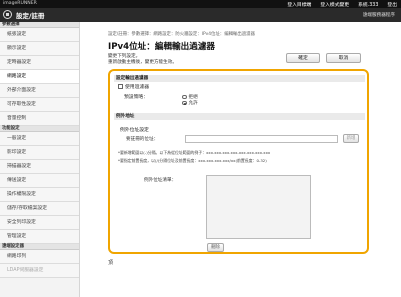 The height and width of the screenshot is (297, 401). What do you see at coordinates (136, 97) in the screenshot?
I see `default-policy-label: 預設策略：` at bounding box center [136, 97].